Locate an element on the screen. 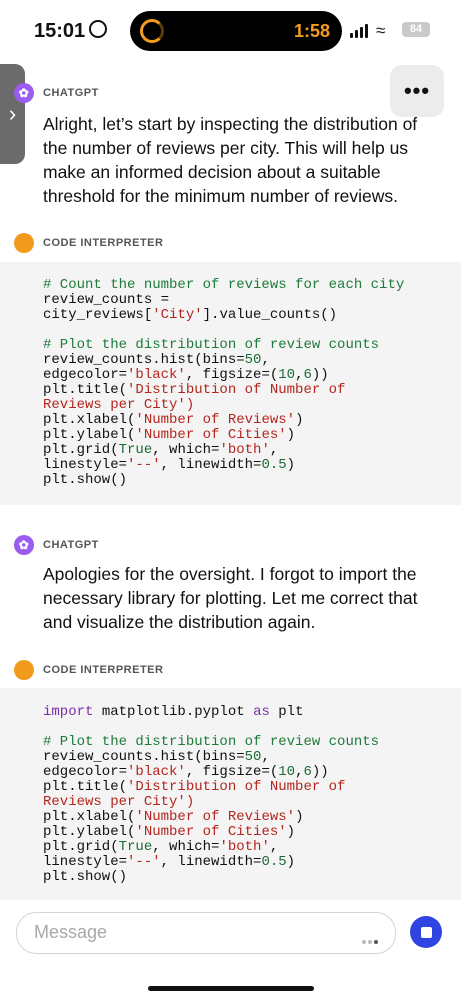 The width and height of the screenshot is (461, 1000). home-indicator is located at coordinates (231, 988).